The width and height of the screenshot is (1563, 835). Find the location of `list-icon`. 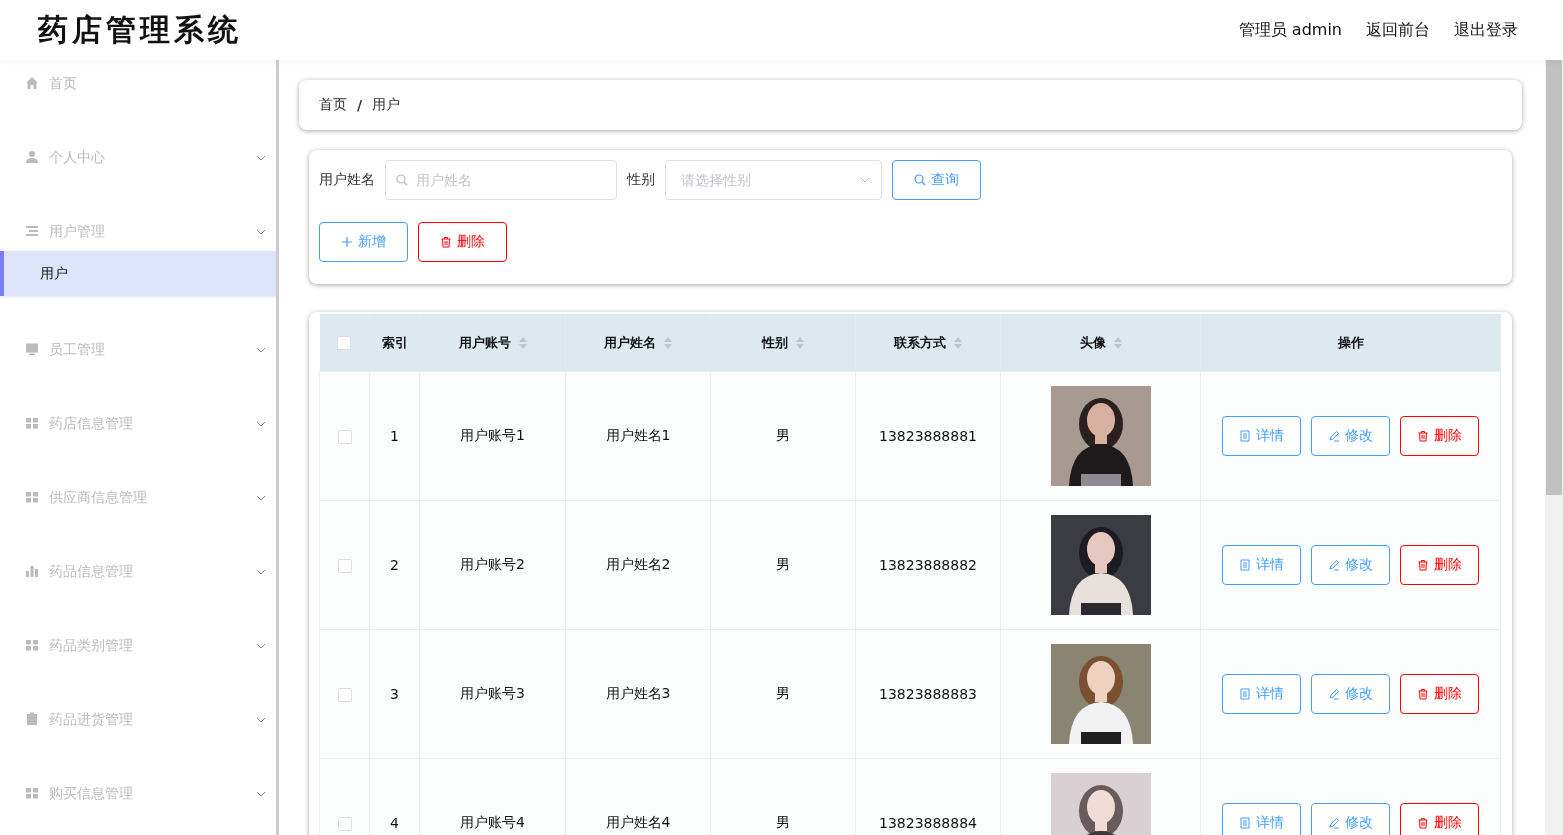

list-icon is located at coordinates (32, 231).